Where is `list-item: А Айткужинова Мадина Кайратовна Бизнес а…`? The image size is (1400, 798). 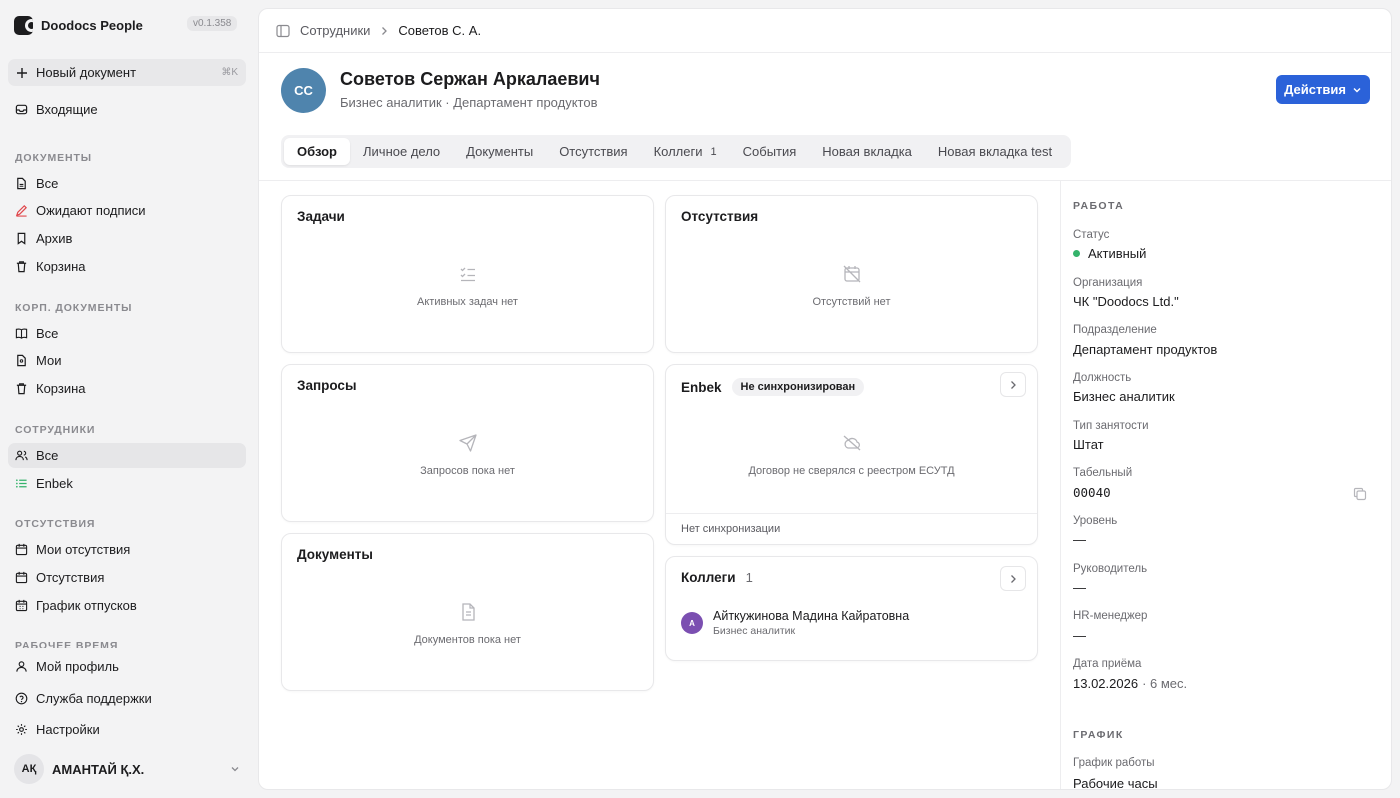 list-item: А Айткужинова Мадина Кайратовна Бизнес а… is located at coordinates (795, 623).